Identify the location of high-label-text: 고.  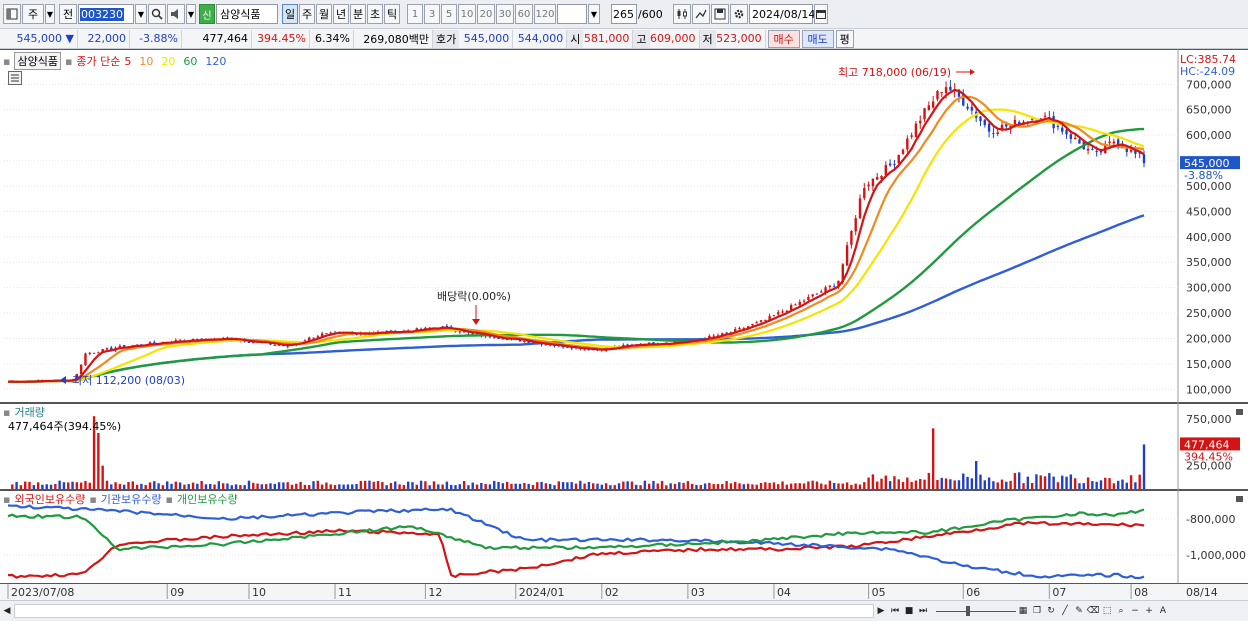
(641, 39).